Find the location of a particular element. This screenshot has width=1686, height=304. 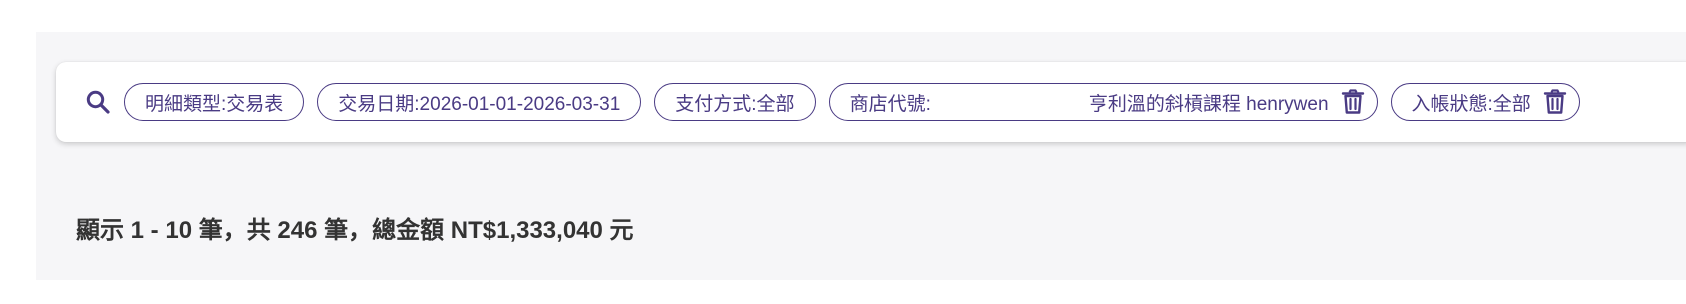

filter-chip-label: 明細類型:交易表 is located at coordinates (214, 104).